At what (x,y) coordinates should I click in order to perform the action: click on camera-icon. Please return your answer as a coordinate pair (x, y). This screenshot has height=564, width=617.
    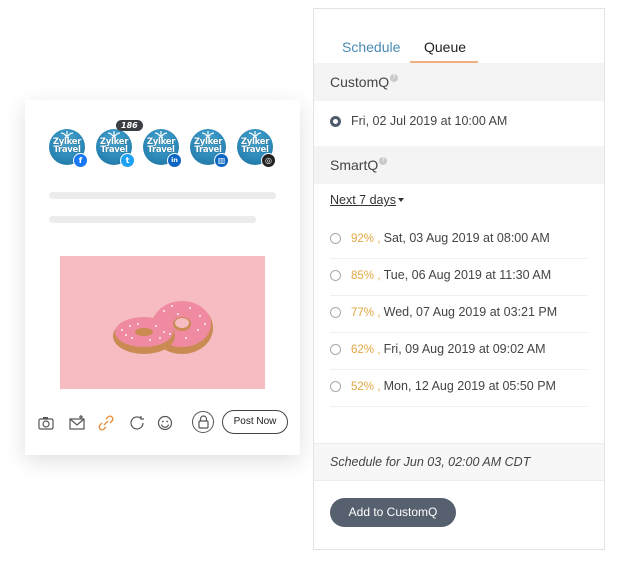
    Looking at the image, I should click on (46, 423).